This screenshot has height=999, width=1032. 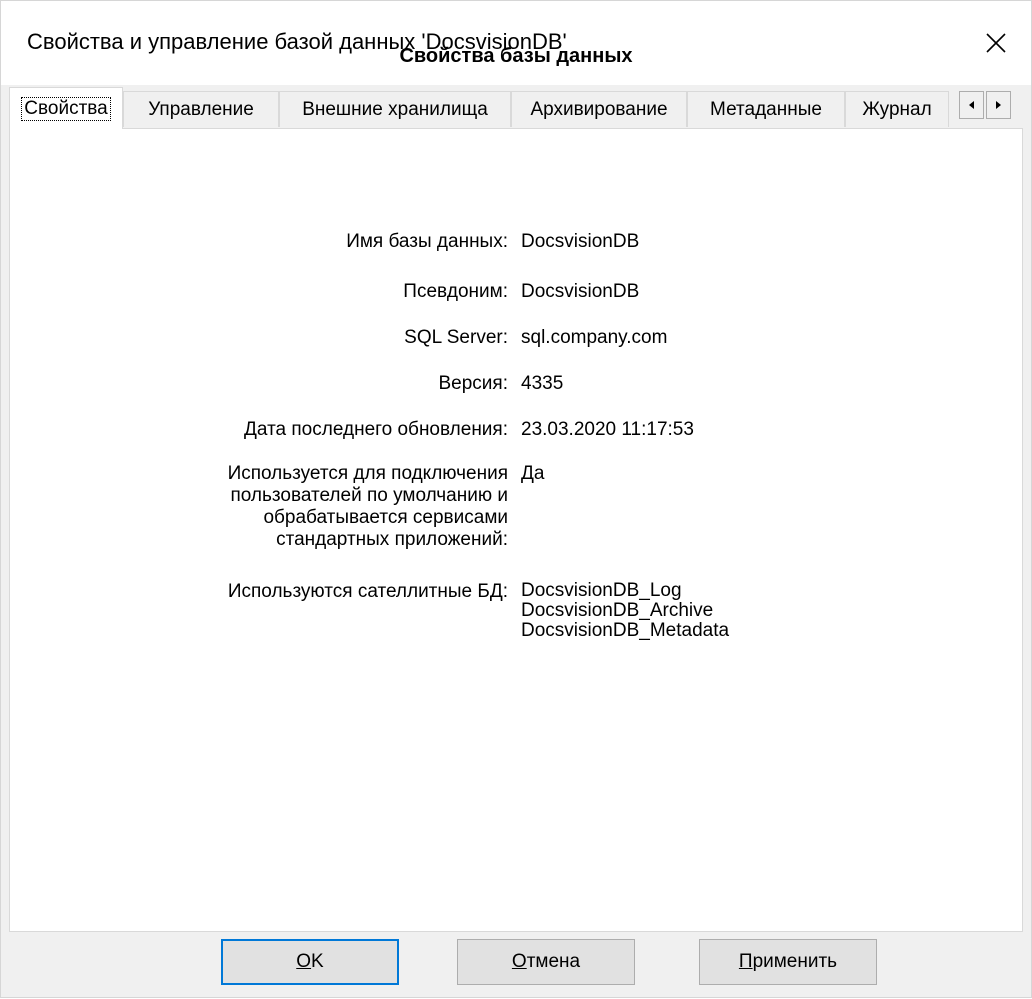 What do you see at coordinates (519, 961) in the screenshot?
I see `cancel-mnemonic: О` at bounding box center [519, 961].